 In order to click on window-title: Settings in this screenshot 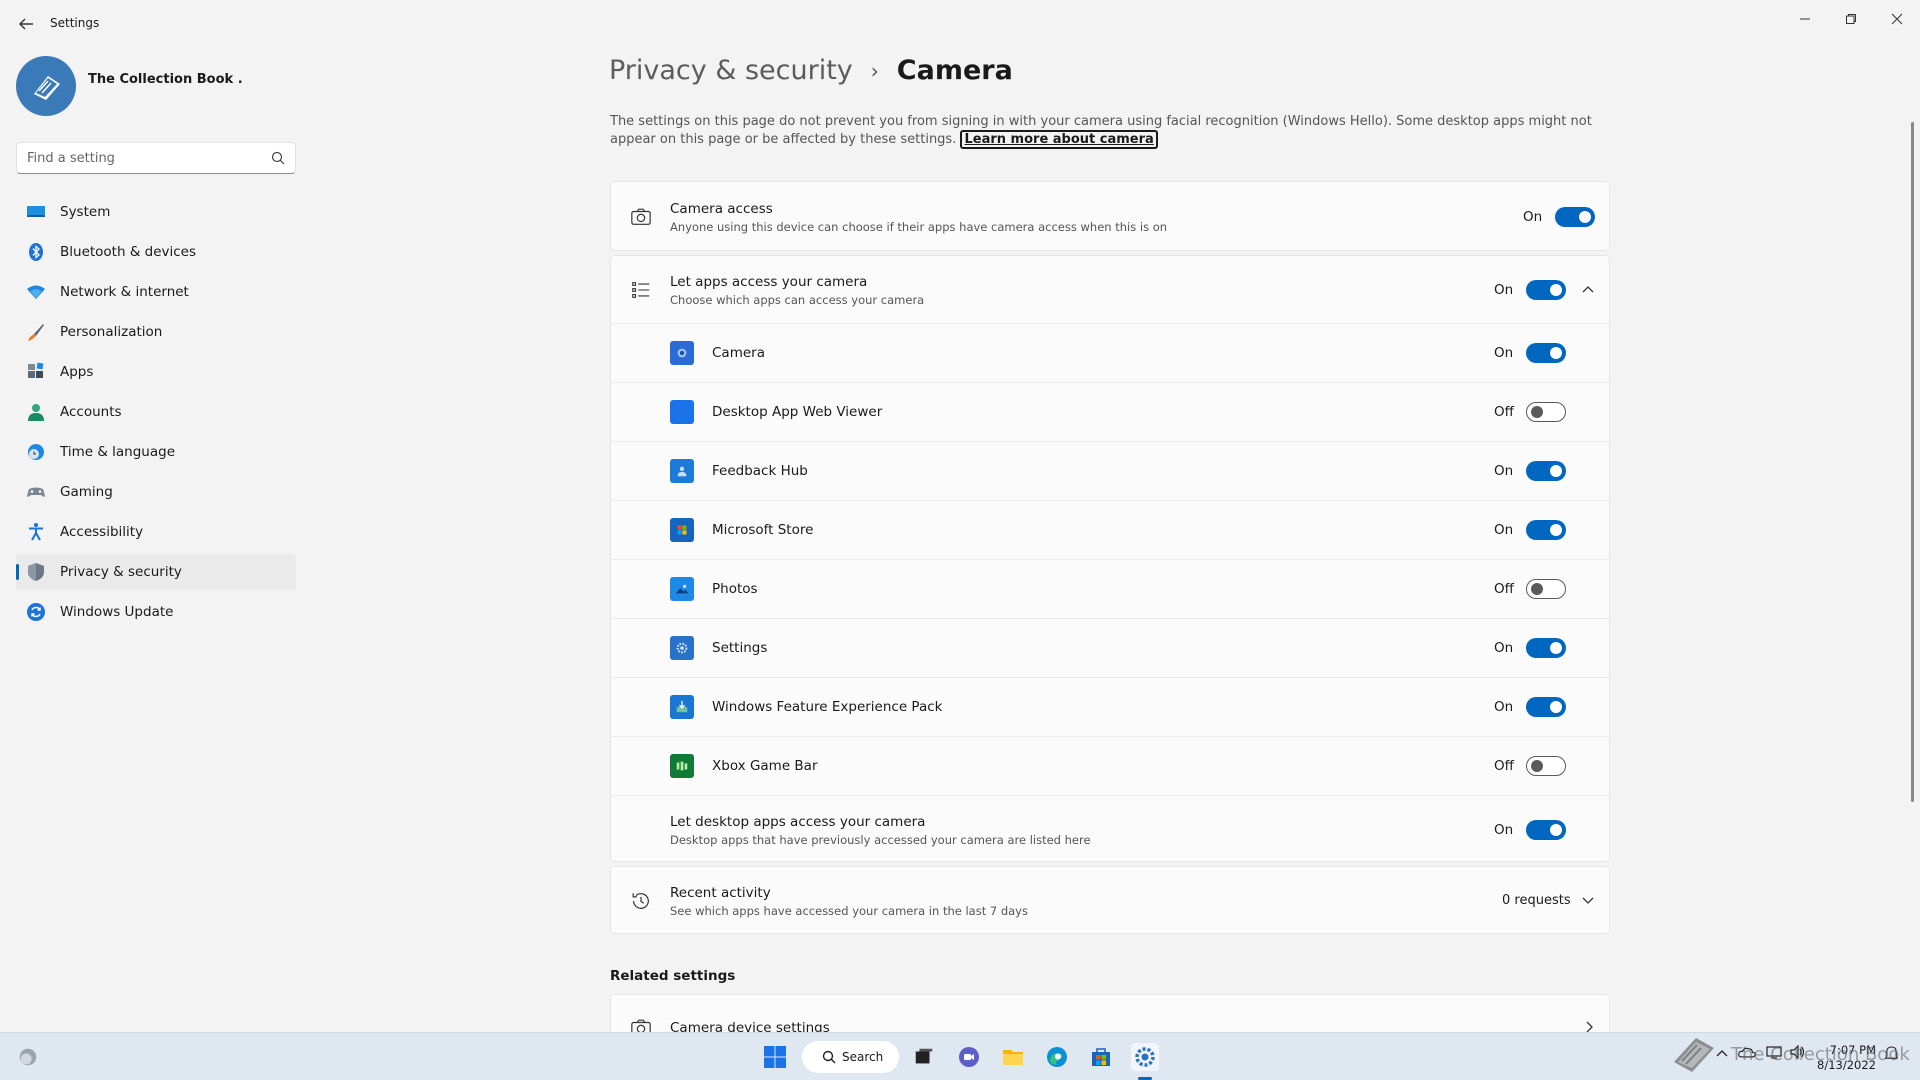, I will do `click(75, 23)`.